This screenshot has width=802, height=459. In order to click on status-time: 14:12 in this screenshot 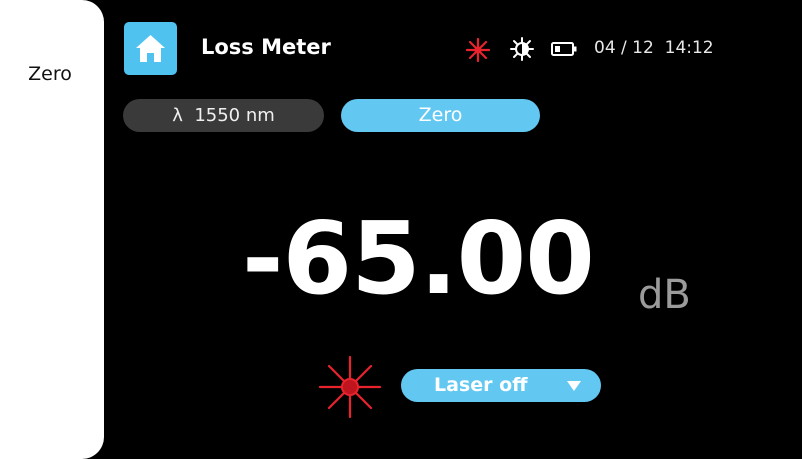, I will do `click(689, 48)`.